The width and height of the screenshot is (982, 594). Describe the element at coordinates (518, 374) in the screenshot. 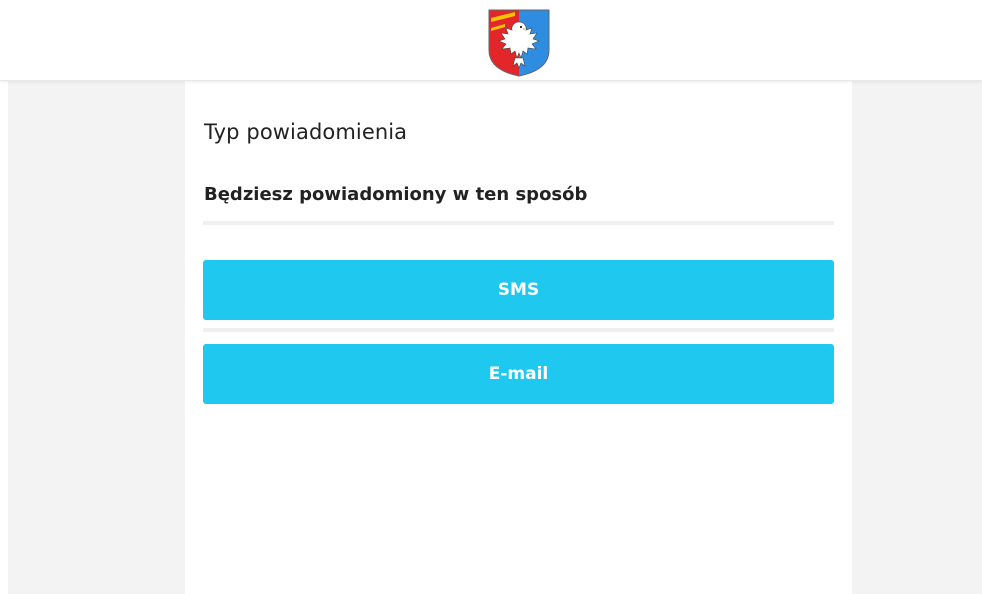

I see `email-option-button: E-mail` at that location.